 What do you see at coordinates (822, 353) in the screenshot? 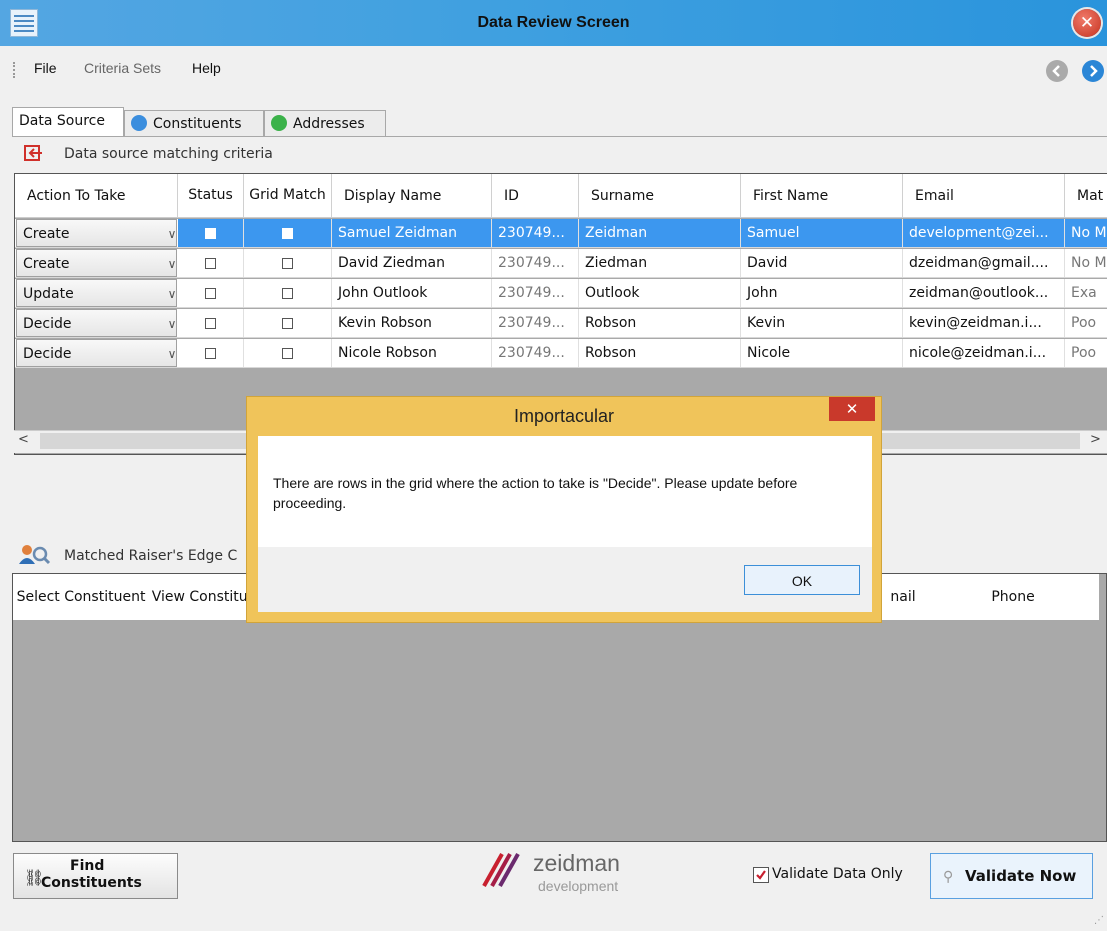
I see `first-name-cell: Nicole` at bounding box center [822, 353].